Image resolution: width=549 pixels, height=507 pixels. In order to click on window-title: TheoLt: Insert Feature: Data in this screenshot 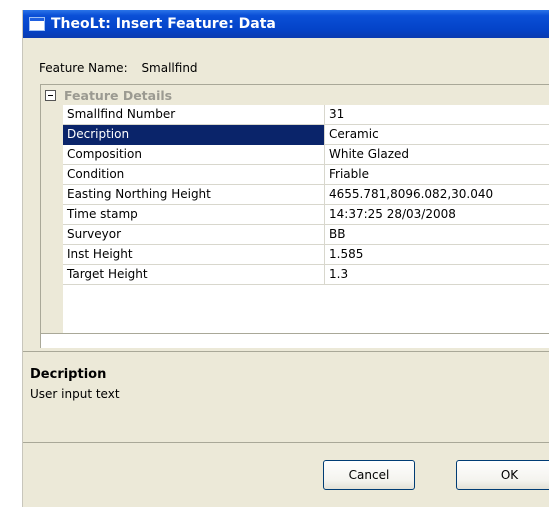, I will do `click(163, 24)`.